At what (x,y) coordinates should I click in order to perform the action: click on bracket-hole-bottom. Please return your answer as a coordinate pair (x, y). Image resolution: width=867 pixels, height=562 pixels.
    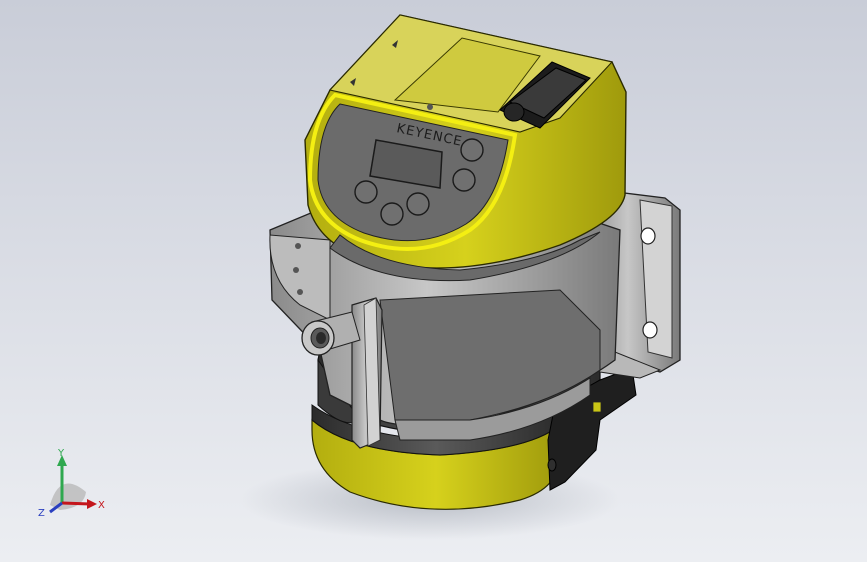
    Looking at the image, I should click on (650, 330).